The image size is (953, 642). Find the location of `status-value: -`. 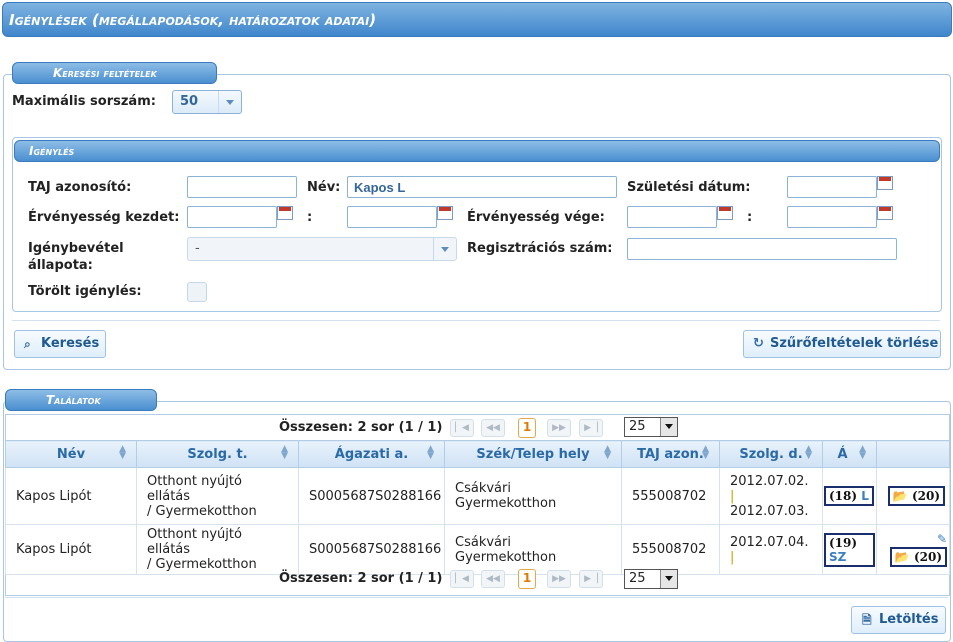

status-value: - is located at coordinates (197, 248).